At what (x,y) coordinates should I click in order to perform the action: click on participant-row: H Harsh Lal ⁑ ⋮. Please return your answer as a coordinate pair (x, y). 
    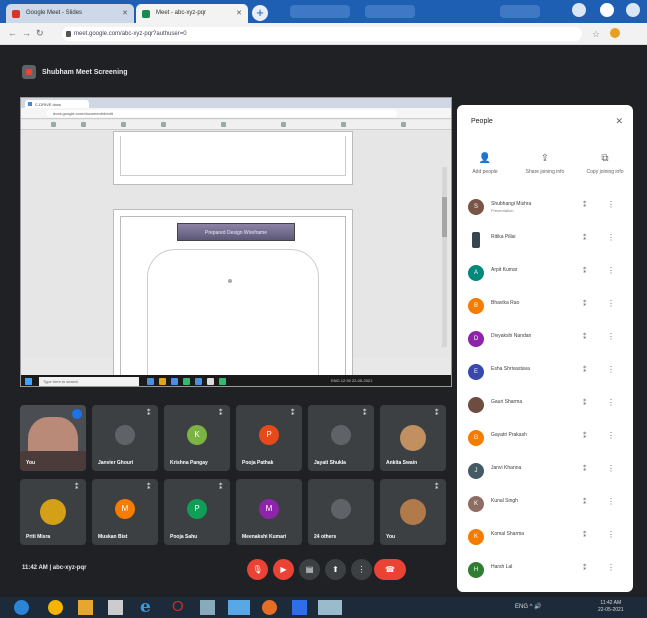
    Looking at the image, I should click on (545, 571).